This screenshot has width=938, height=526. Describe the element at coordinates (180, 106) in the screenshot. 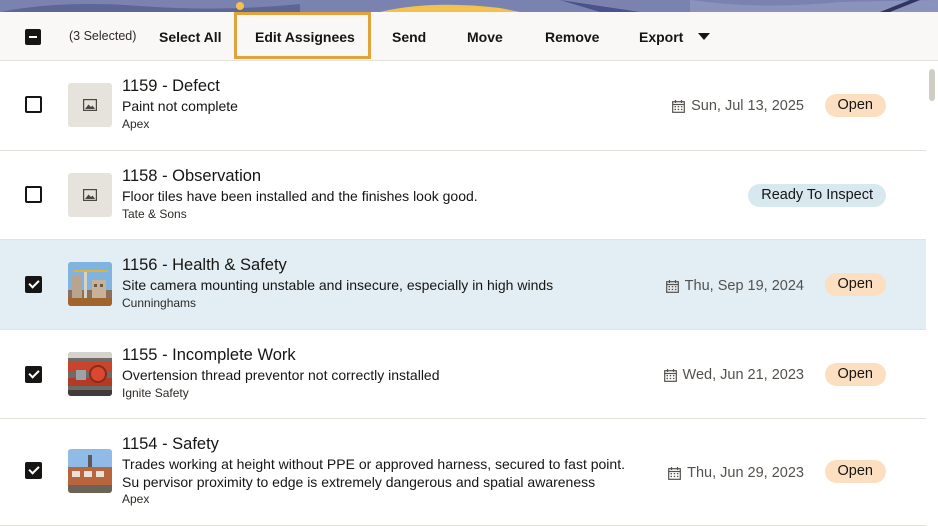

I see `item-description: Paint not complete` at that location.